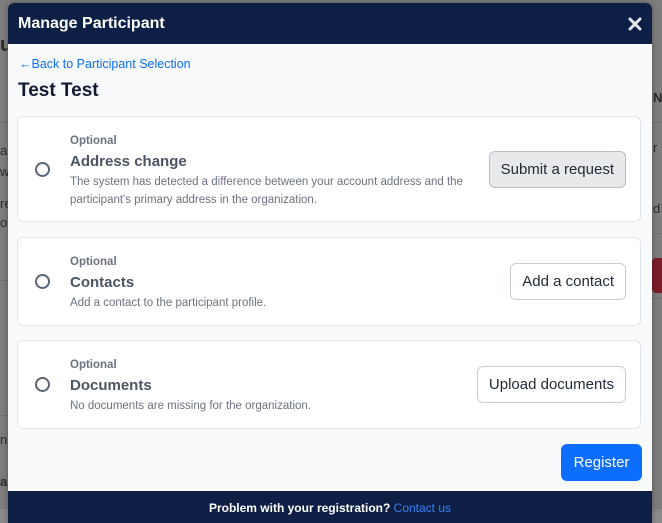  Describe the element at coordinates (330, 23) in the screenshot. I see `dialog-header: Manage Participant` at that location.